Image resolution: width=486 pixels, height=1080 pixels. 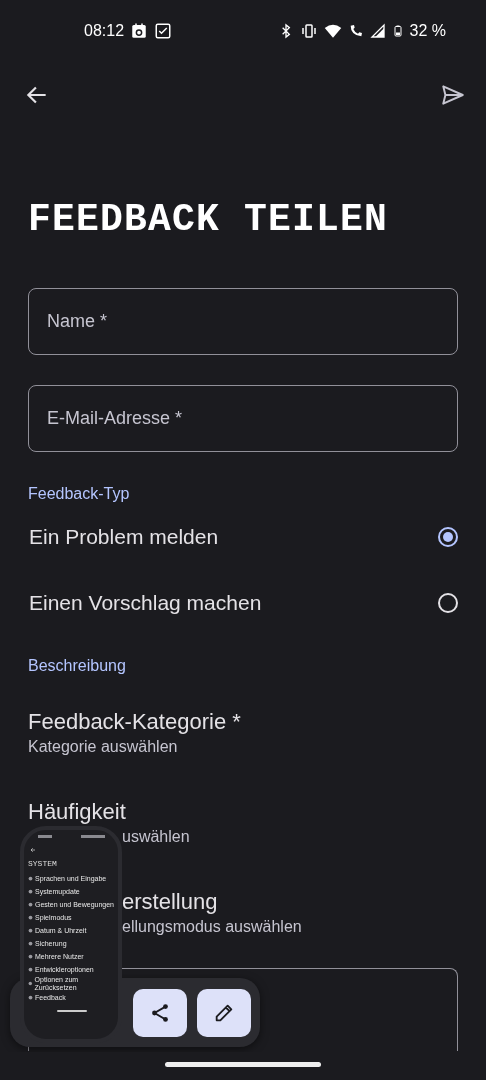 I want to click on setting-title: Feedback-Kategorie *, so click(x=134, y=722).